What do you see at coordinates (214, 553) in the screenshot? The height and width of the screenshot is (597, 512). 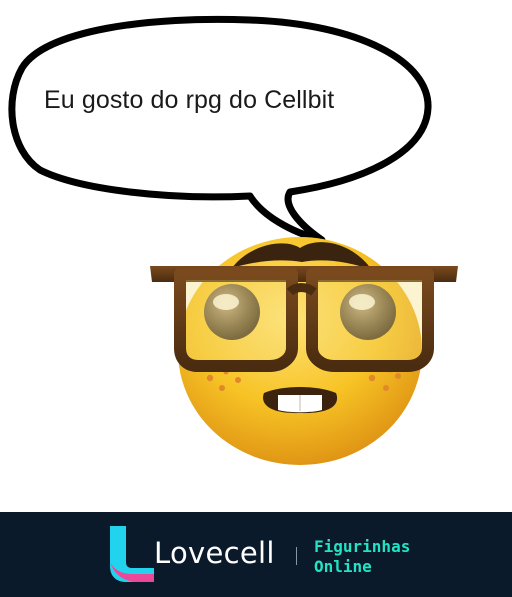 I see `brand-name: Lovecell` at bounding box center [214, 553].